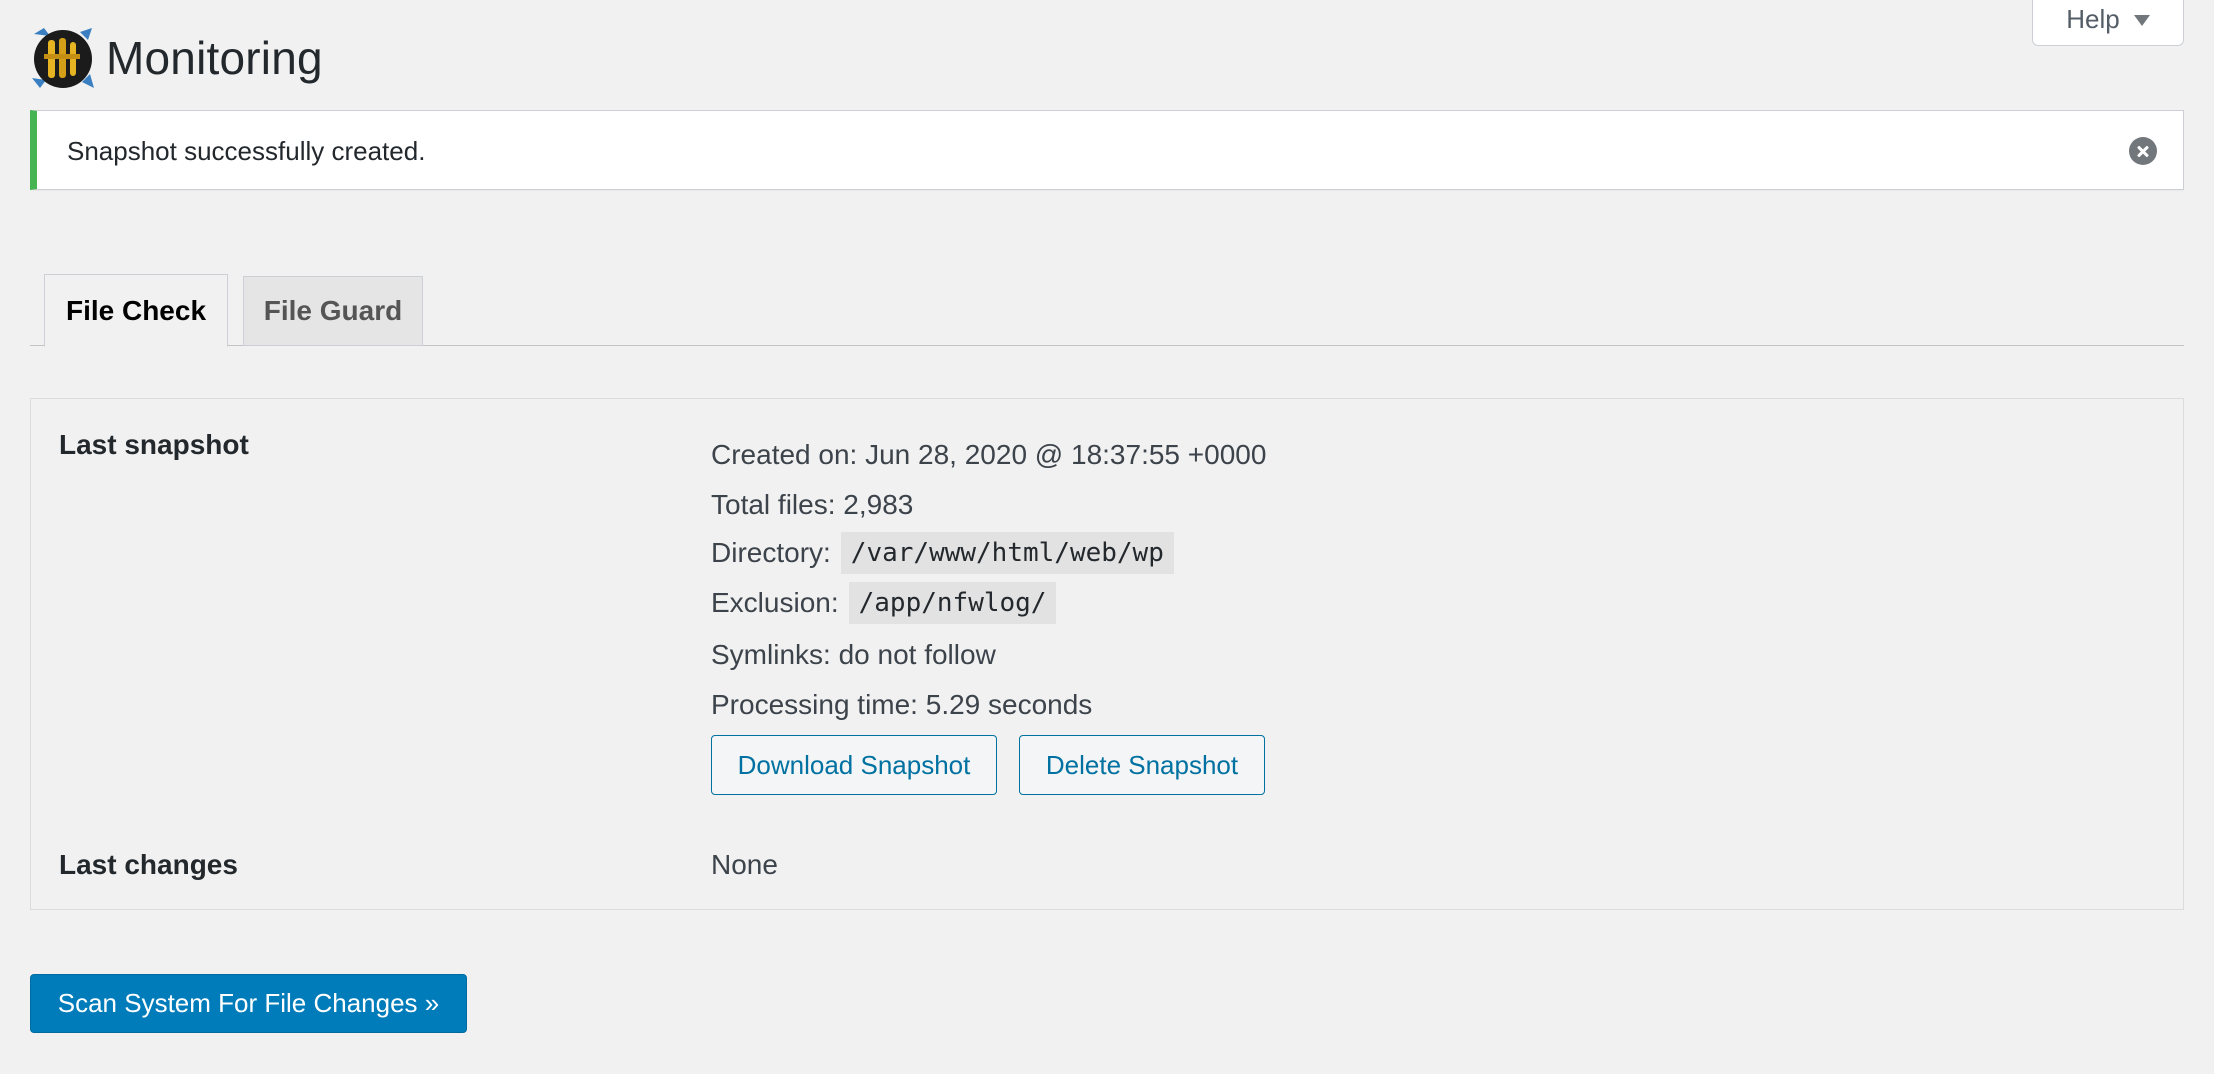  What do you see at coordinates (1007, 553) in the screenshot?
I see `directory-value: /var/www/html/web/wp` at bounding box center [1007, 553].